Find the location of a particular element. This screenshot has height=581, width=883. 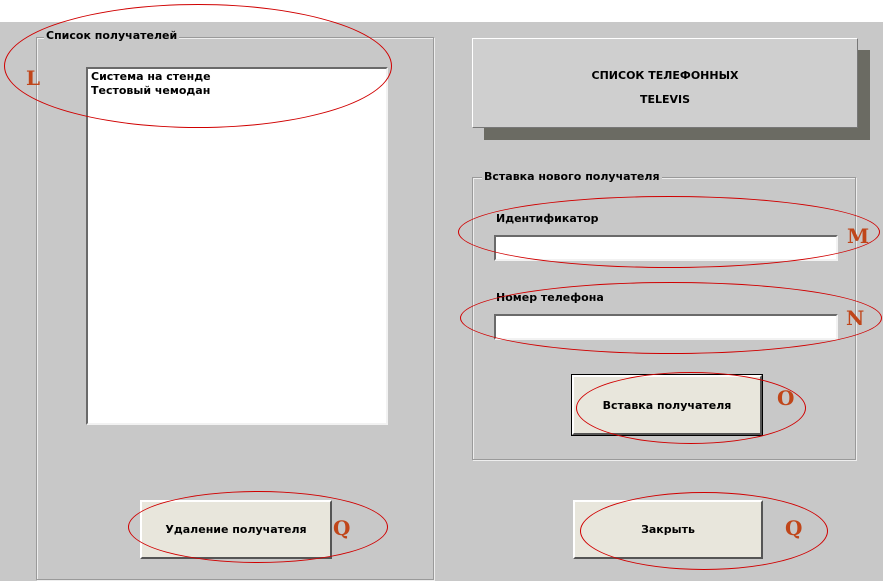

marker-q-right: Q is located at coordinates (794, 528).